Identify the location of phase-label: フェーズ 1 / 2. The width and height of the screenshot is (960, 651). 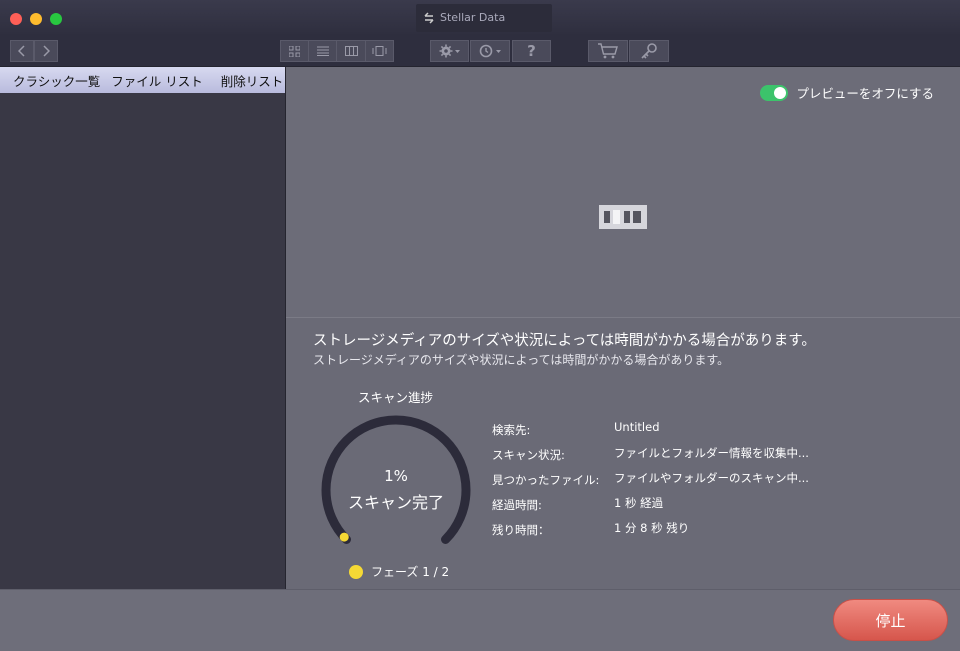
(410, 572).